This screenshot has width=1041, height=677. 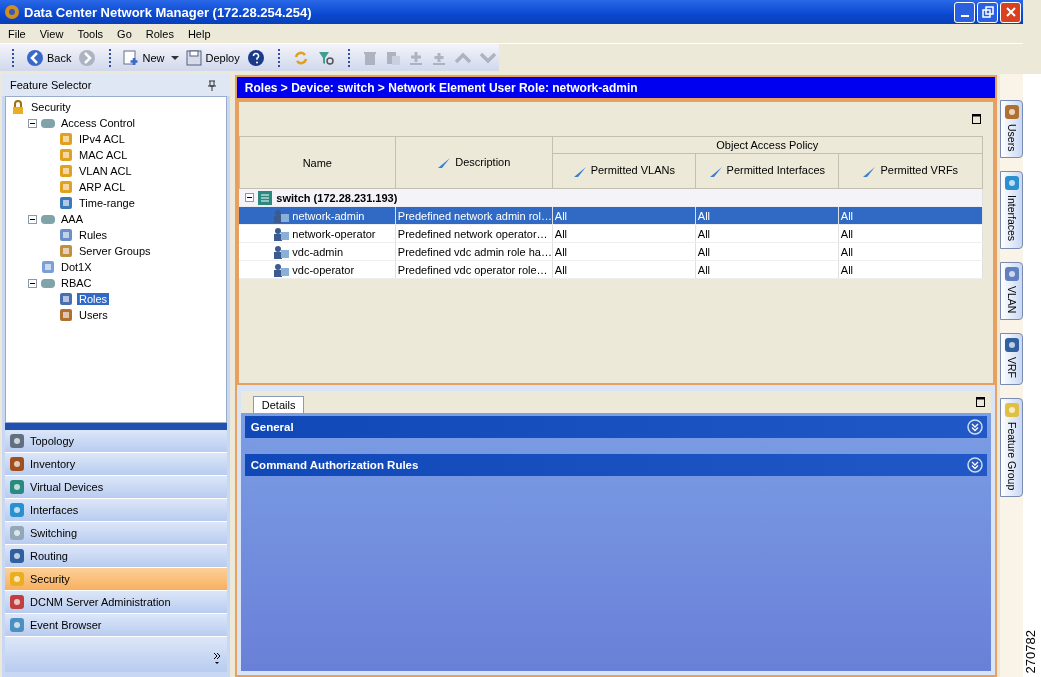 I want to click on side-tab: Users, so click(x=1012, y=129).